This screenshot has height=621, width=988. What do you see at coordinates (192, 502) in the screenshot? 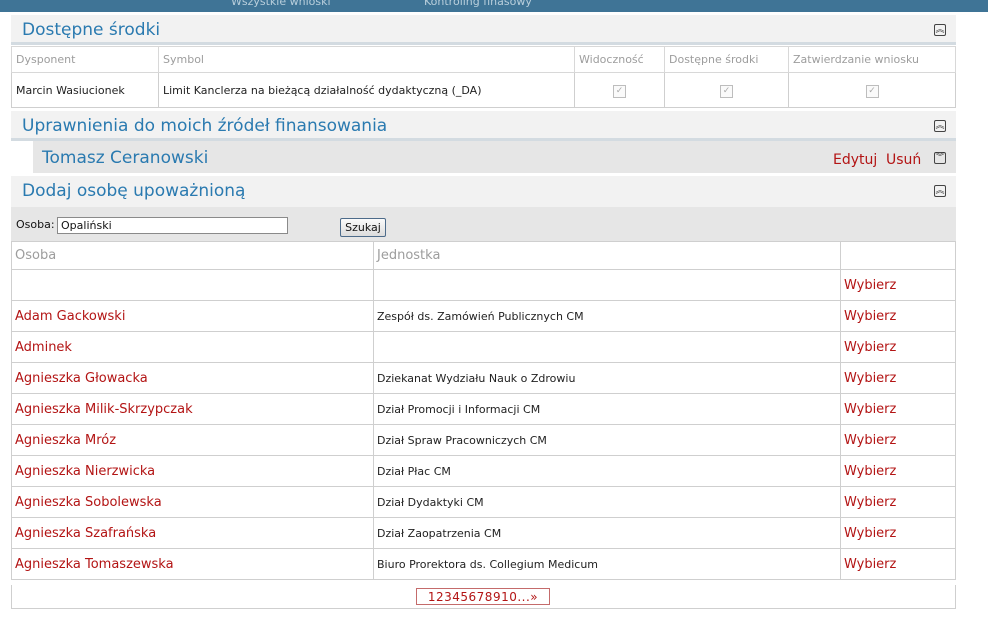
I see `person-link: Agnieszka Sobolewska` at bounding box center [192, 502].